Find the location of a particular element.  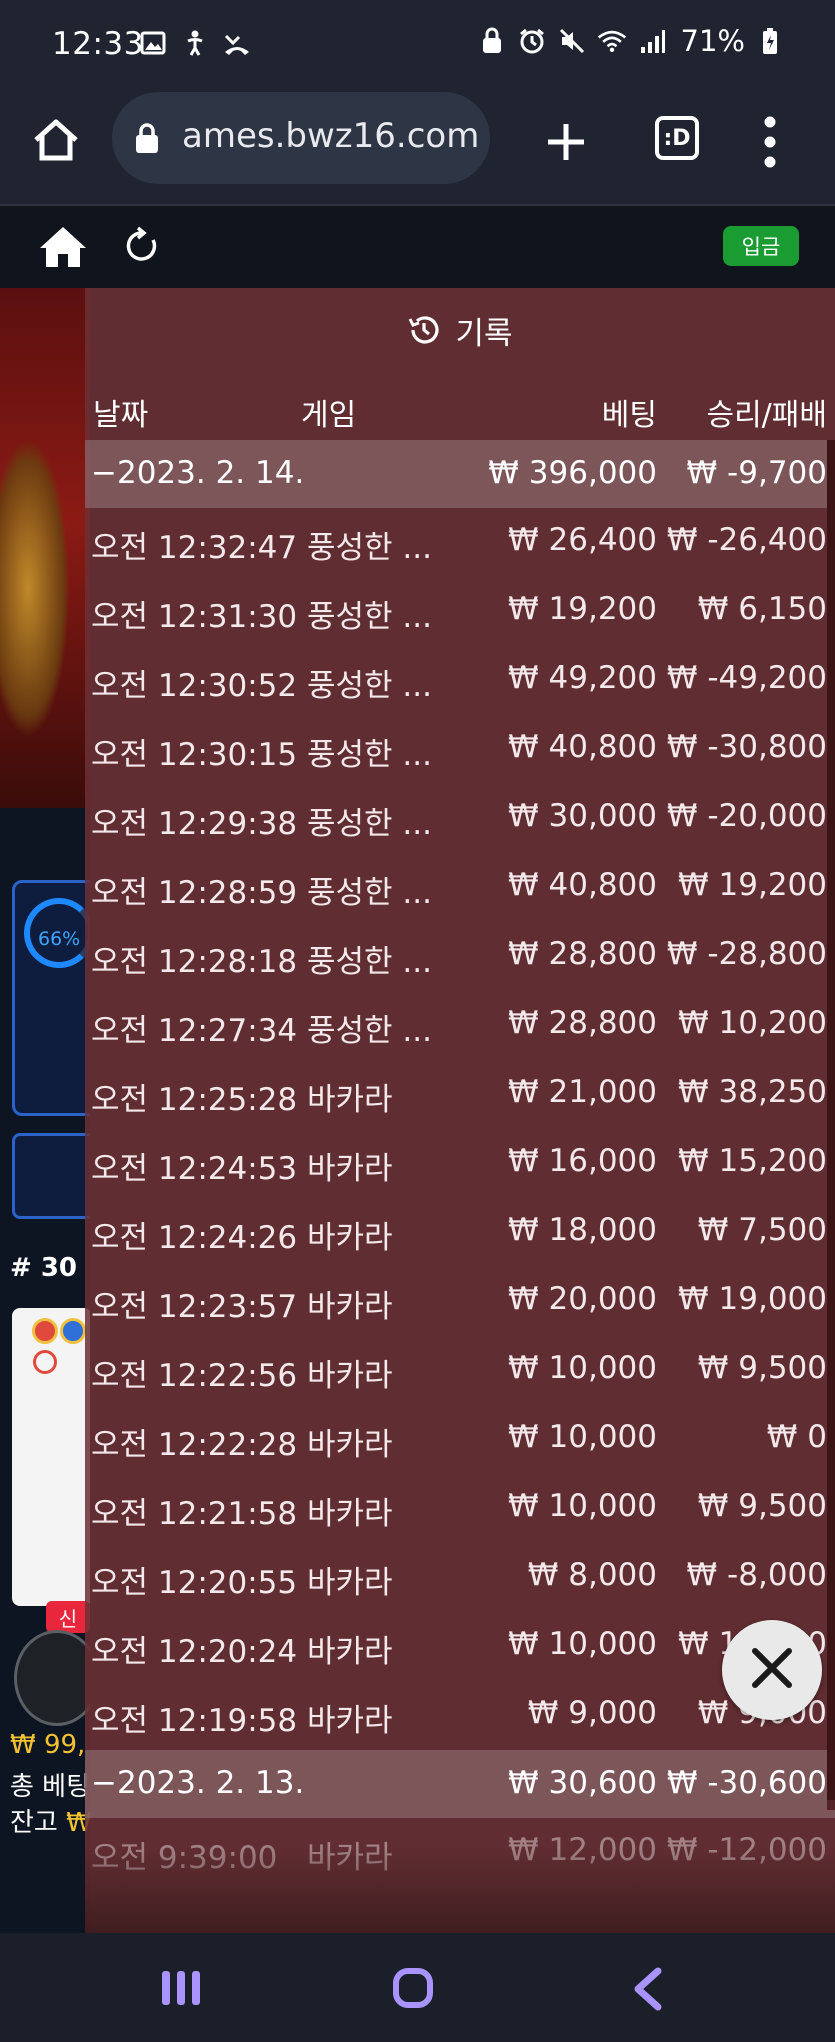

panel-header: 기록 is located at coordinates (460, 330).